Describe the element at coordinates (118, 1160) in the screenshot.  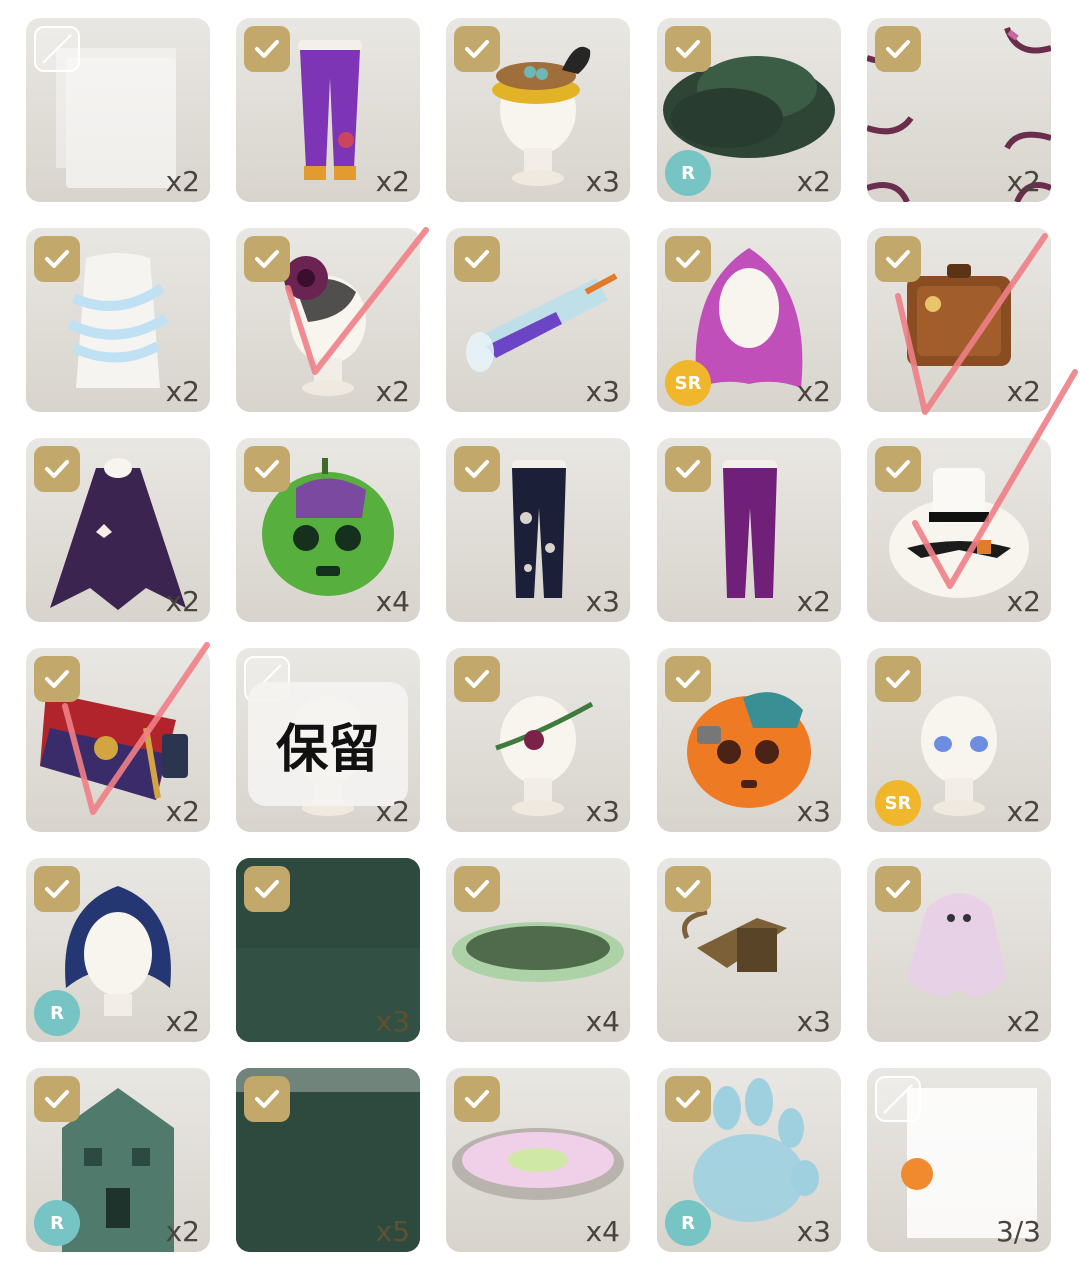
I see `inventory-item-haunted-house: Rx2` at that location.